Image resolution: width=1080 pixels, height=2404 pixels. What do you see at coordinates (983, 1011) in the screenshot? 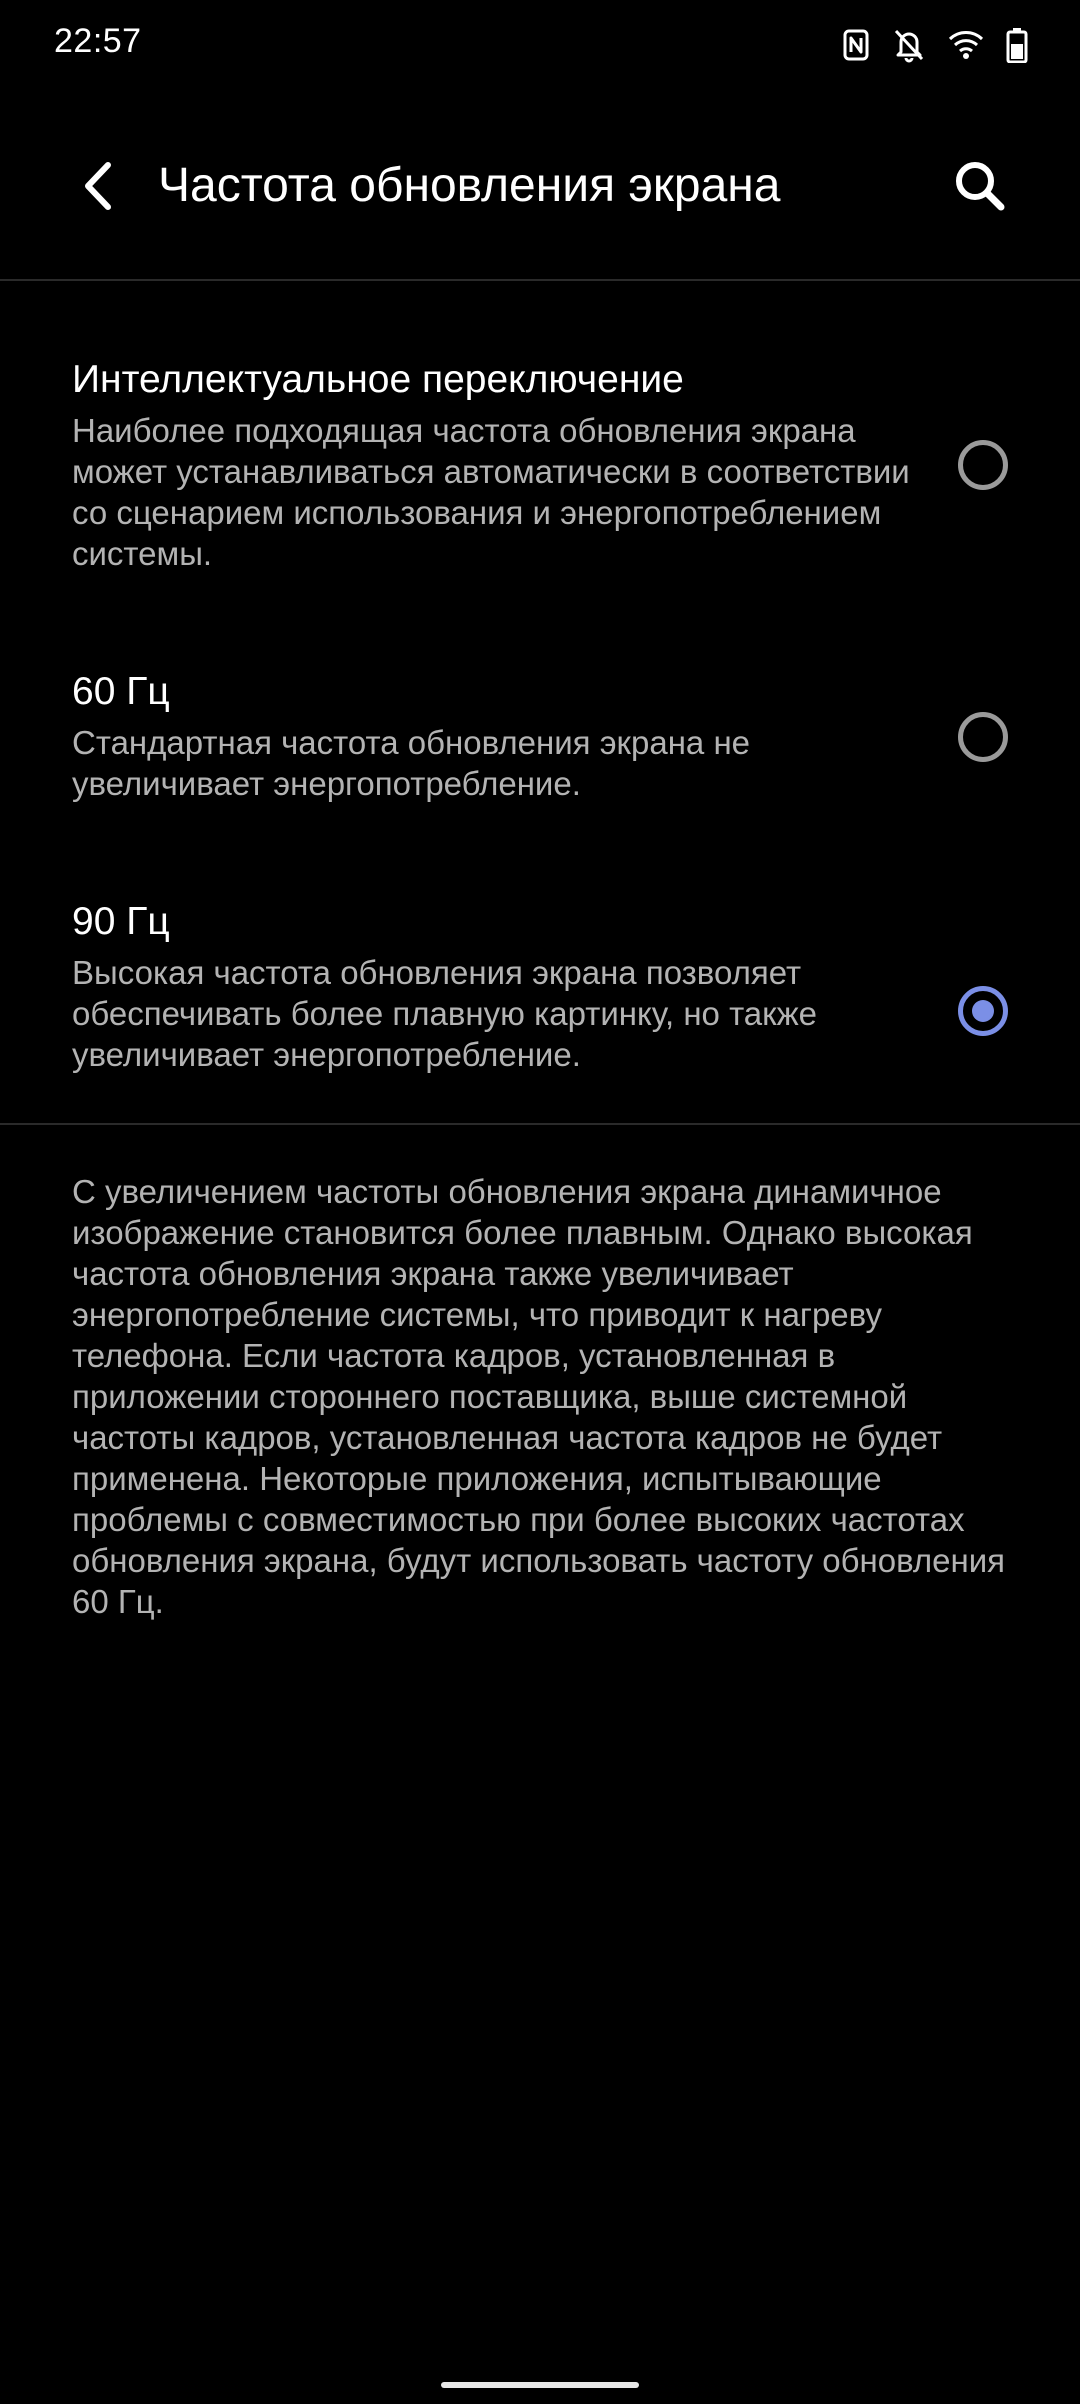
I see `radio-90hz` at bounding box center [983, 1011].